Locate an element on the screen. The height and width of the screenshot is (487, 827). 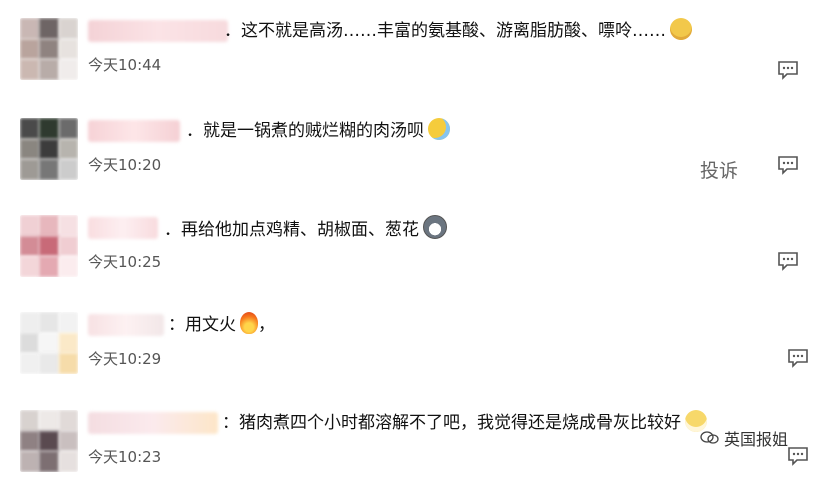
comment-body: ：用文火 is located at coordinates (202, 325).